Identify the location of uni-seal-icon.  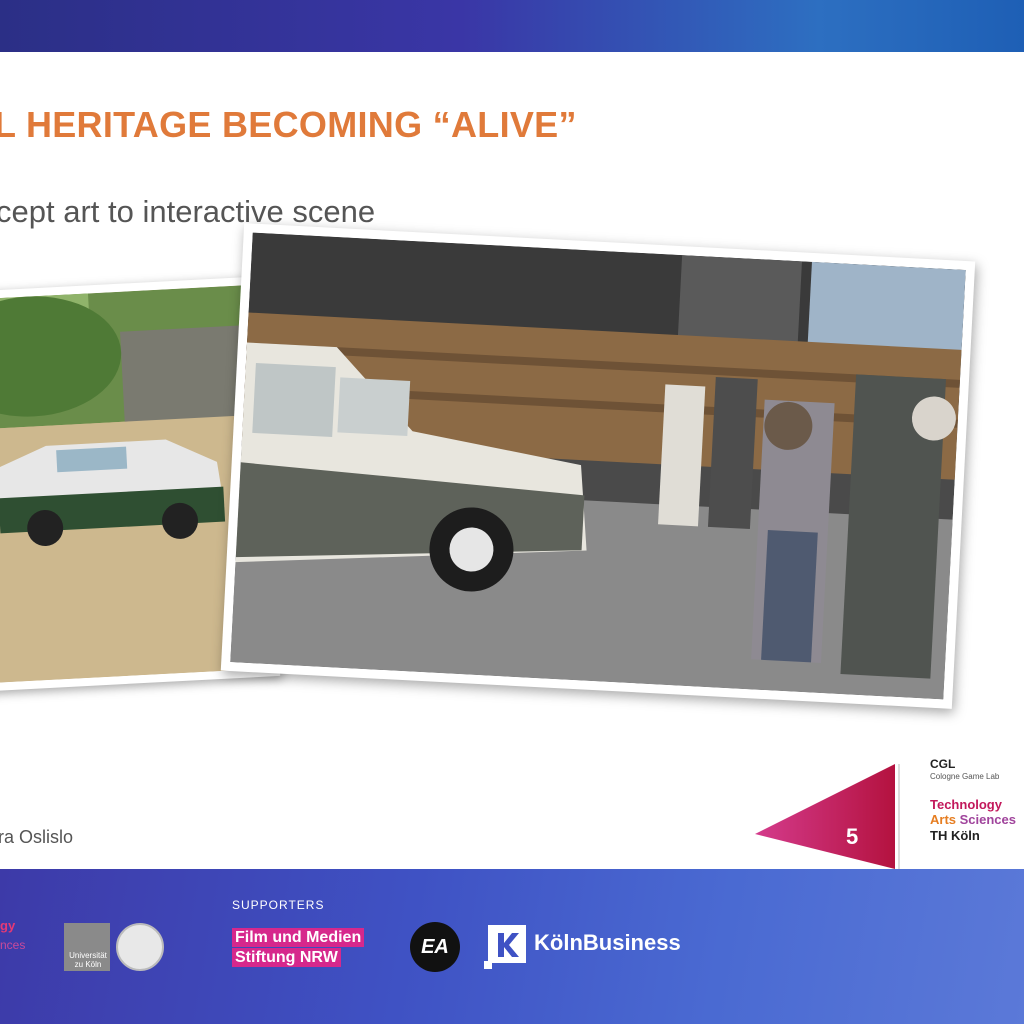
(140, 947).